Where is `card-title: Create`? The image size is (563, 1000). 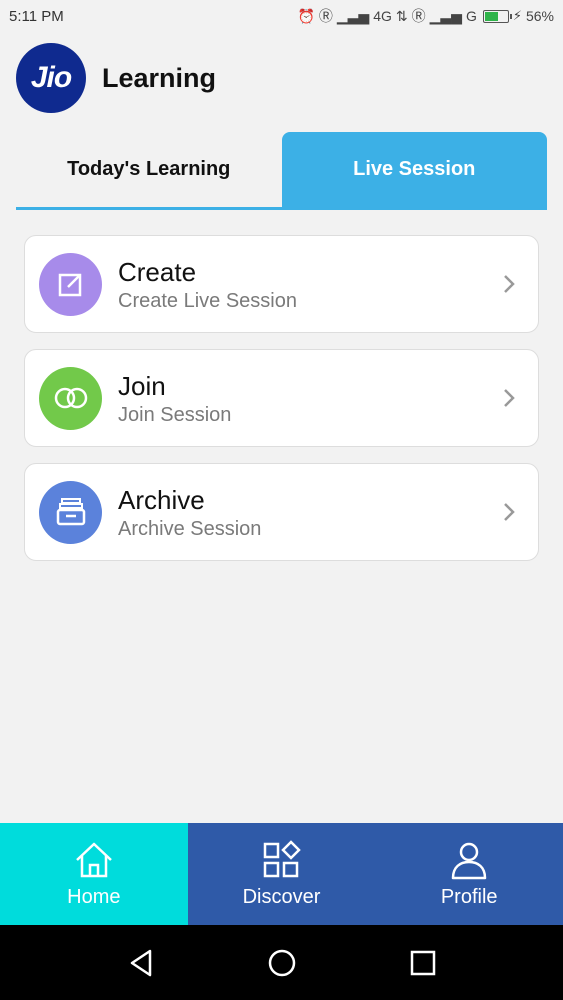 card-title: Create is located at coordinates (157, 271).